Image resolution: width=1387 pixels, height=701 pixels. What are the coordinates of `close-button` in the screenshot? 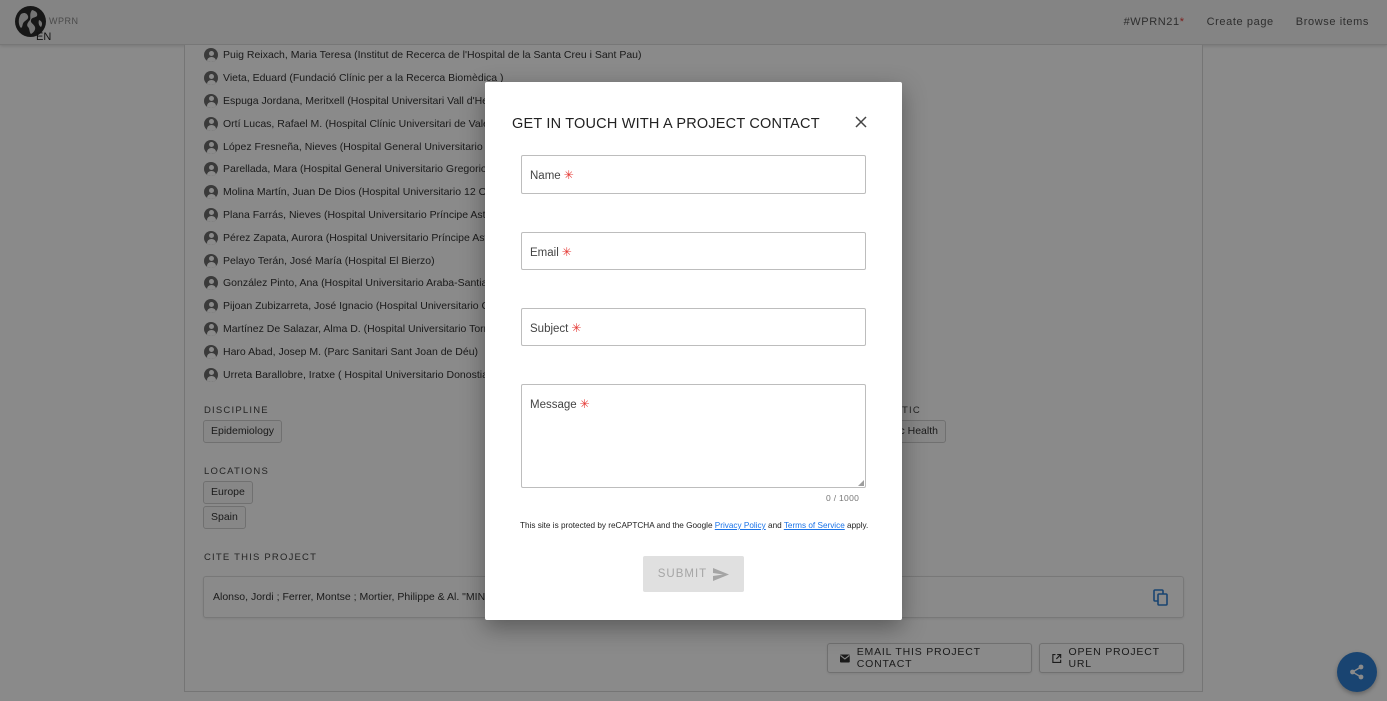 It's located at (861, 122).